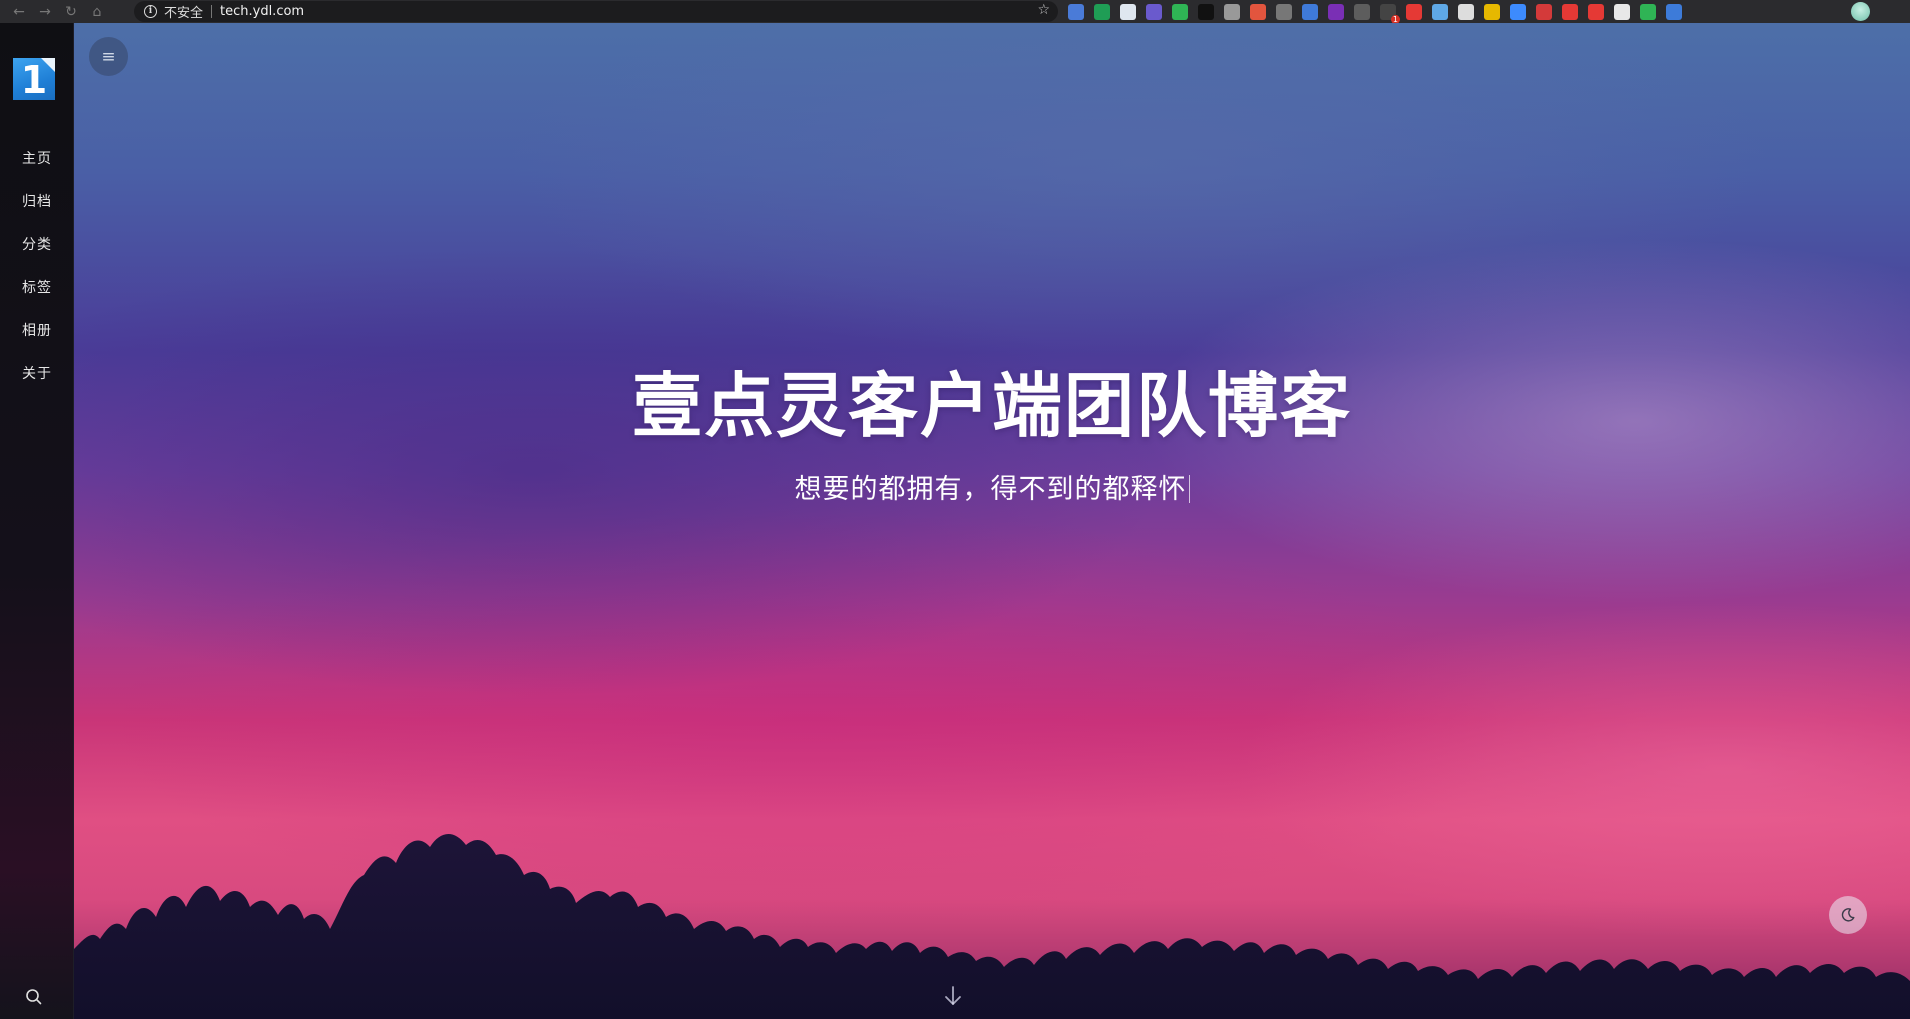 This screenshot has width=1910, height=1019. Describe the element at coordinates (1232, 11) in the screenshot. I see `cursor-ext-icon` at that location.